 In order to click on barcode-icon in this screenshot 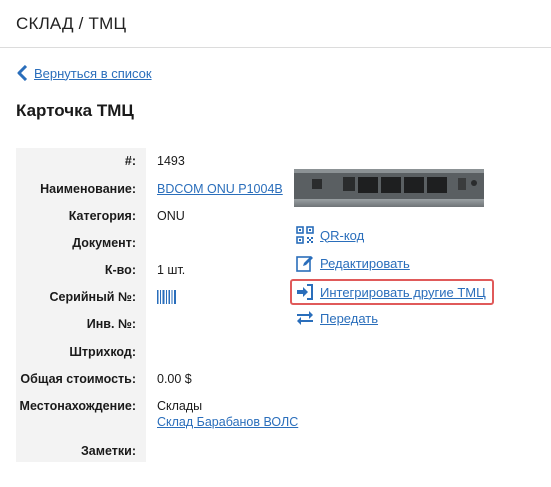, I will do `click(167, 297)`.